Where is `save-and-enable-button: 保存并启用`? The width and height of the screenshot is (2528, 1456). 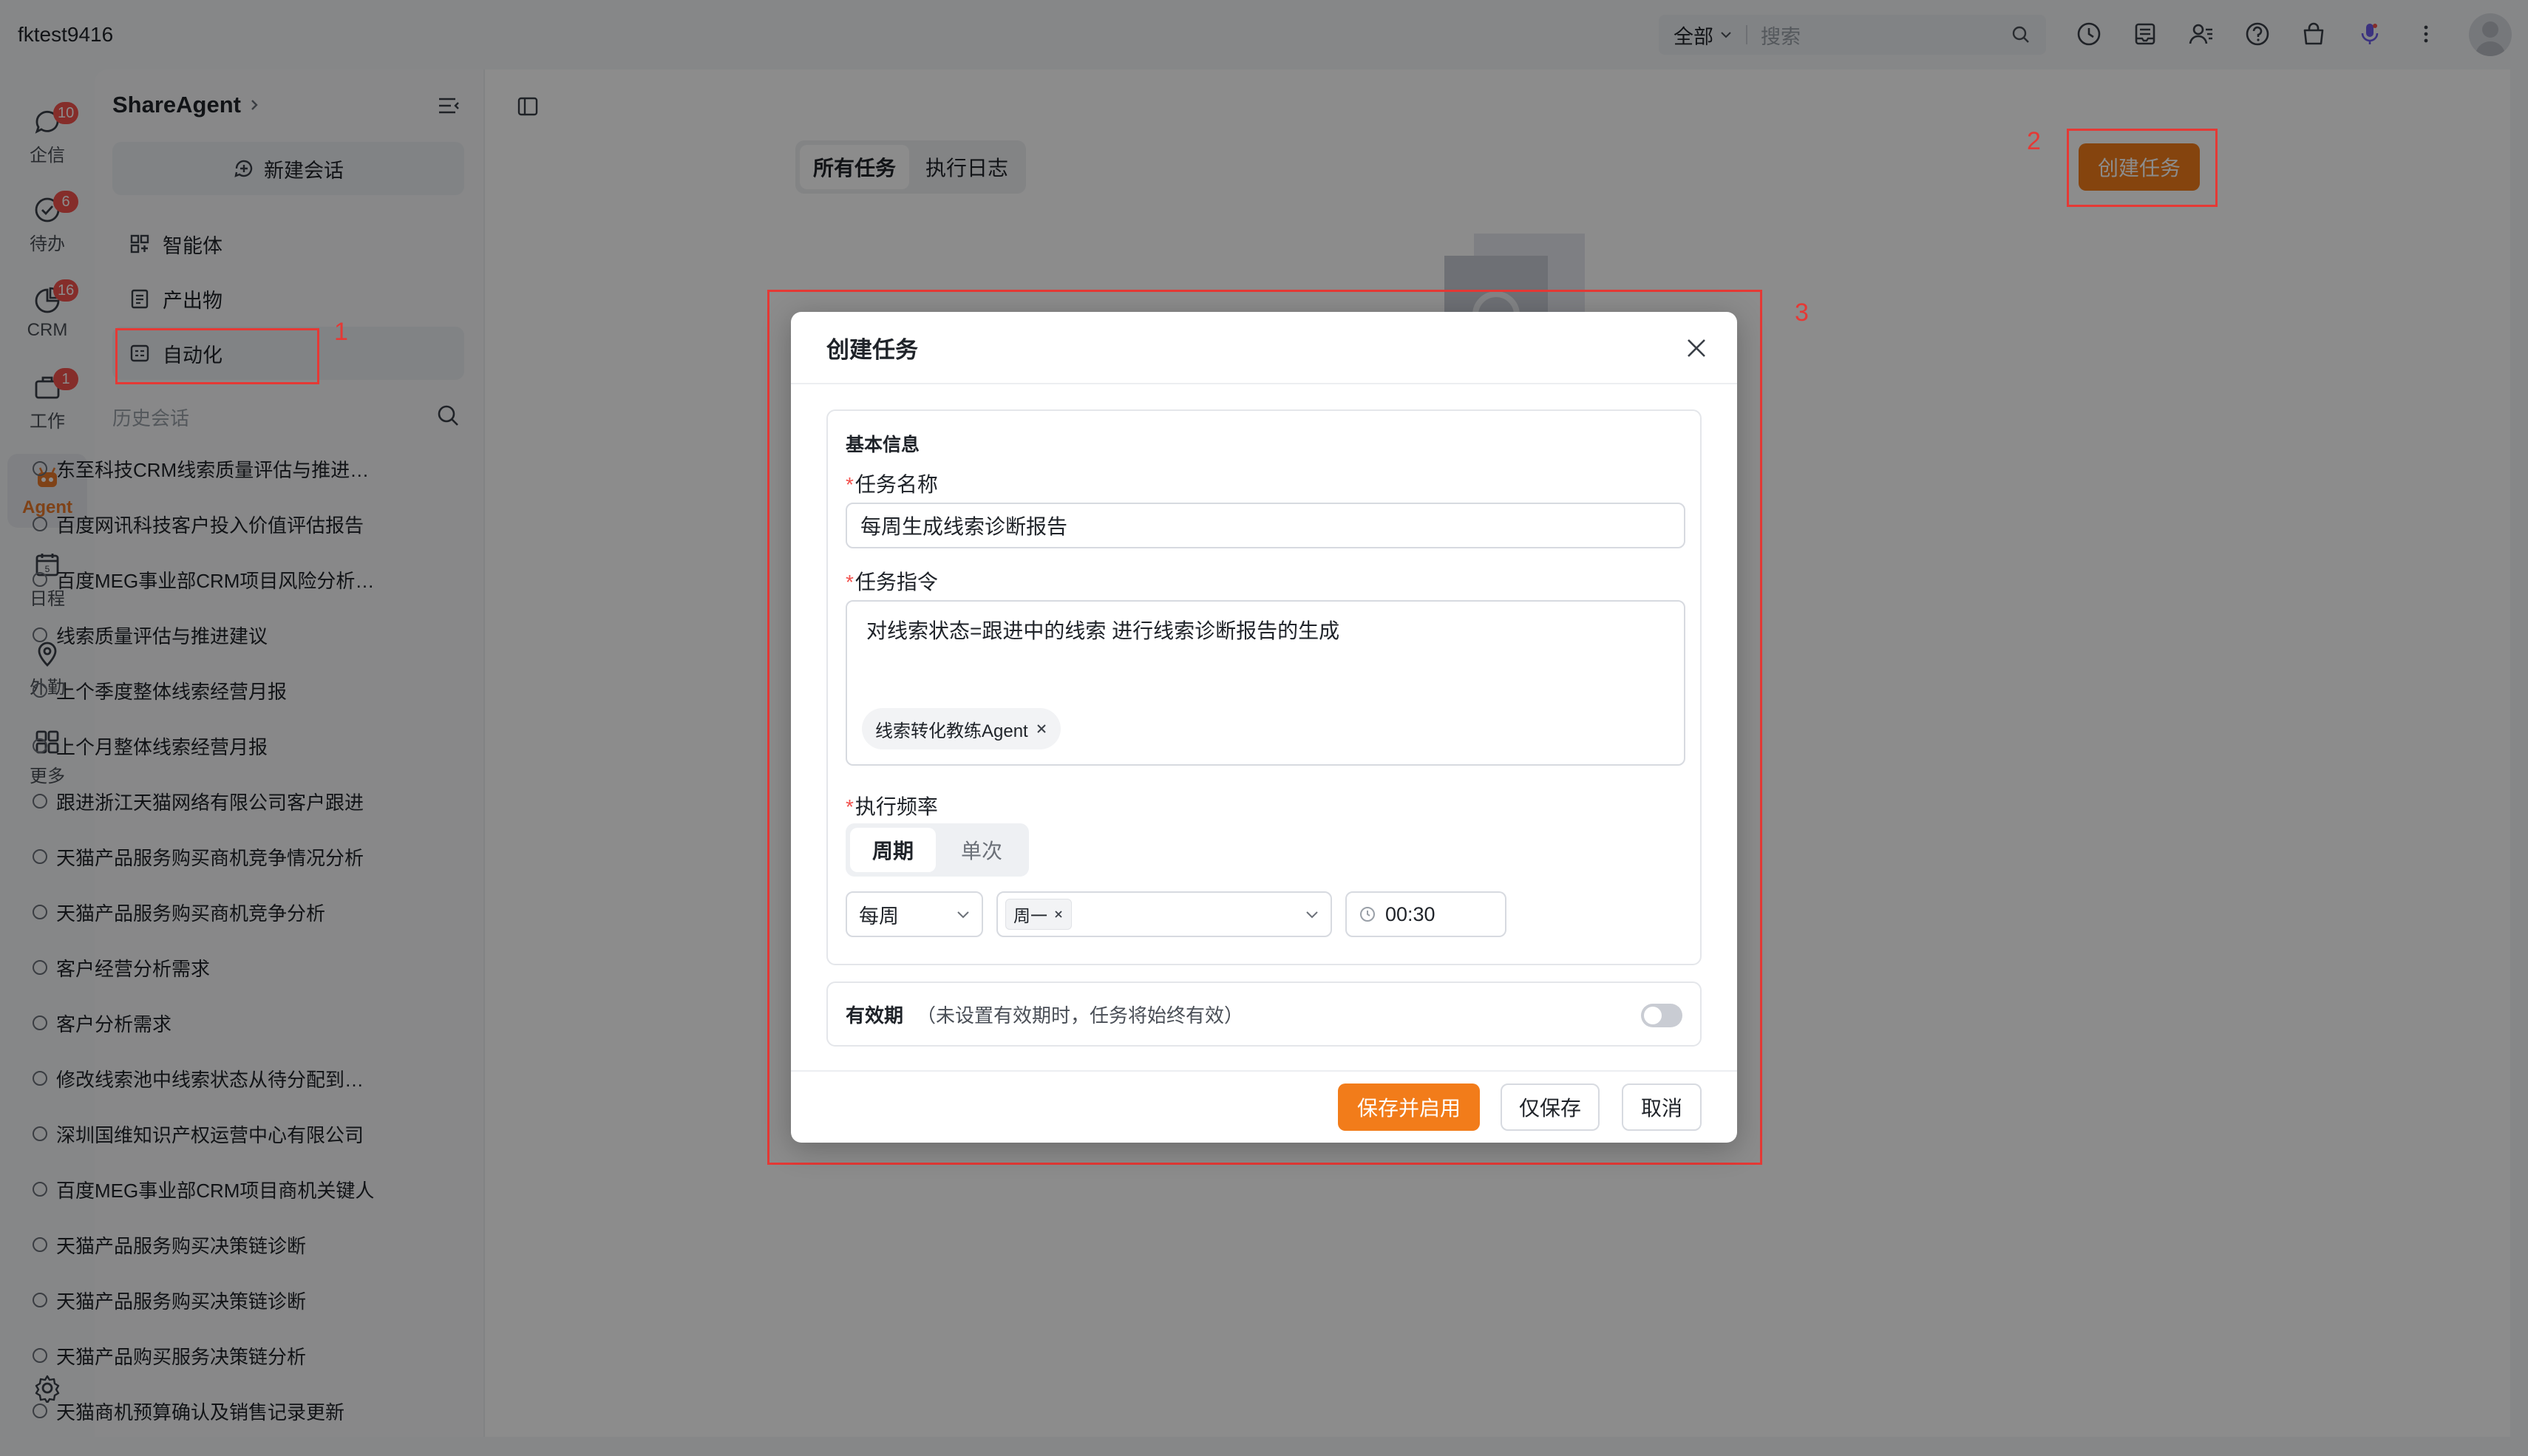
save-and-enable-button: 保存并启用 is located at coordinates (1409, 1107).